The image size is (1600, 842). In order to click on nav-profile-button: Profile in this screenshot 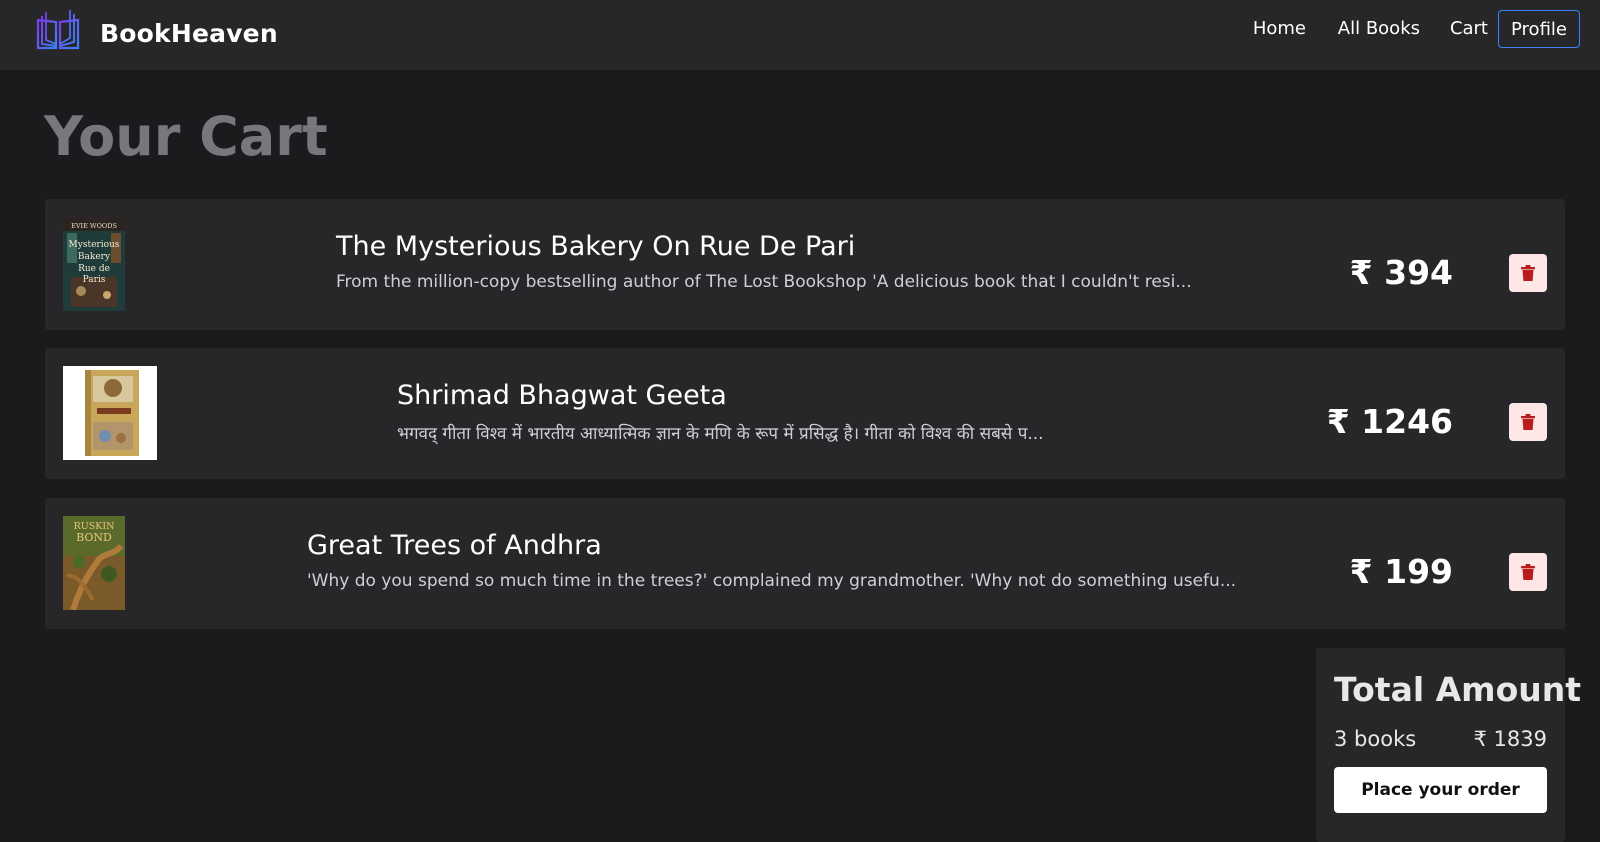, I will do `click(1539, 29)`.